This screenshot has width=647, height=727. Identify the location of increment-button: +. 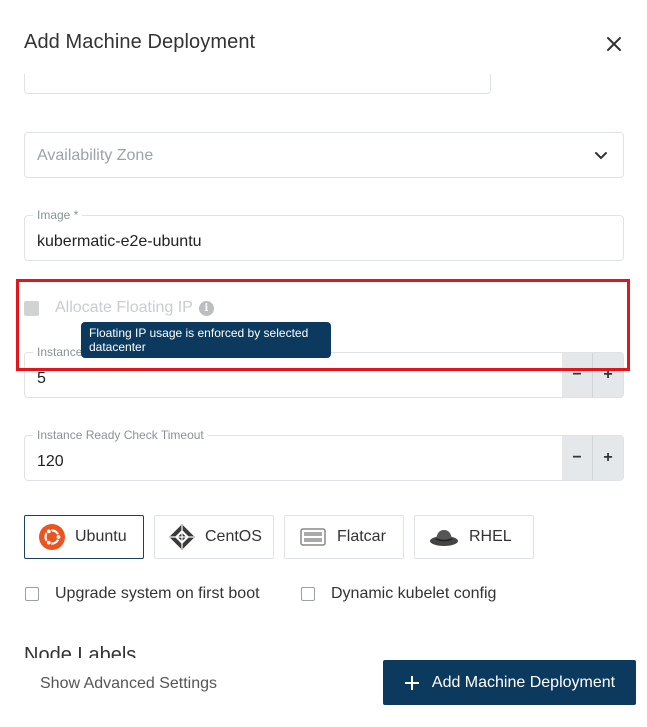
(608, 458).